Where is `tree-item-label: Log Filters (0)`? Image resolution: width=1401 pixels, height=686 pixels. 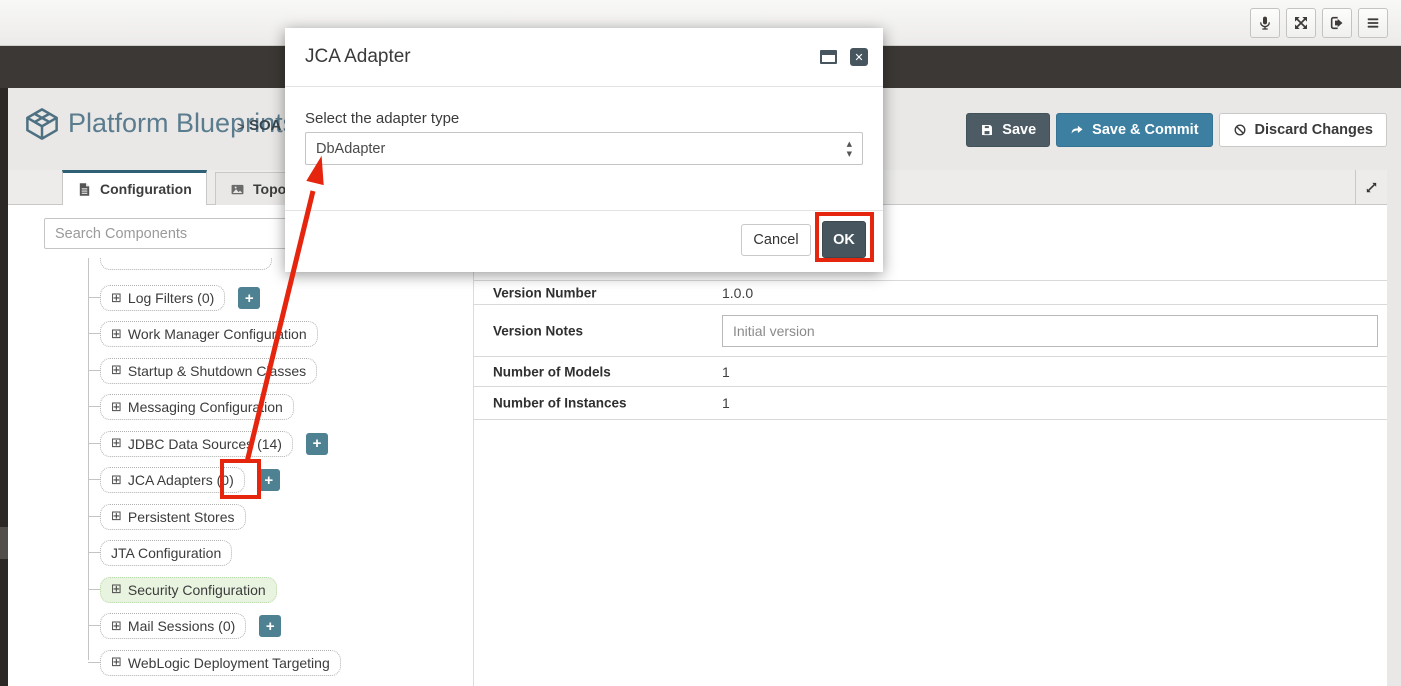 tree-item-label: Log Filters (0) is located at coordinates (171, 298).